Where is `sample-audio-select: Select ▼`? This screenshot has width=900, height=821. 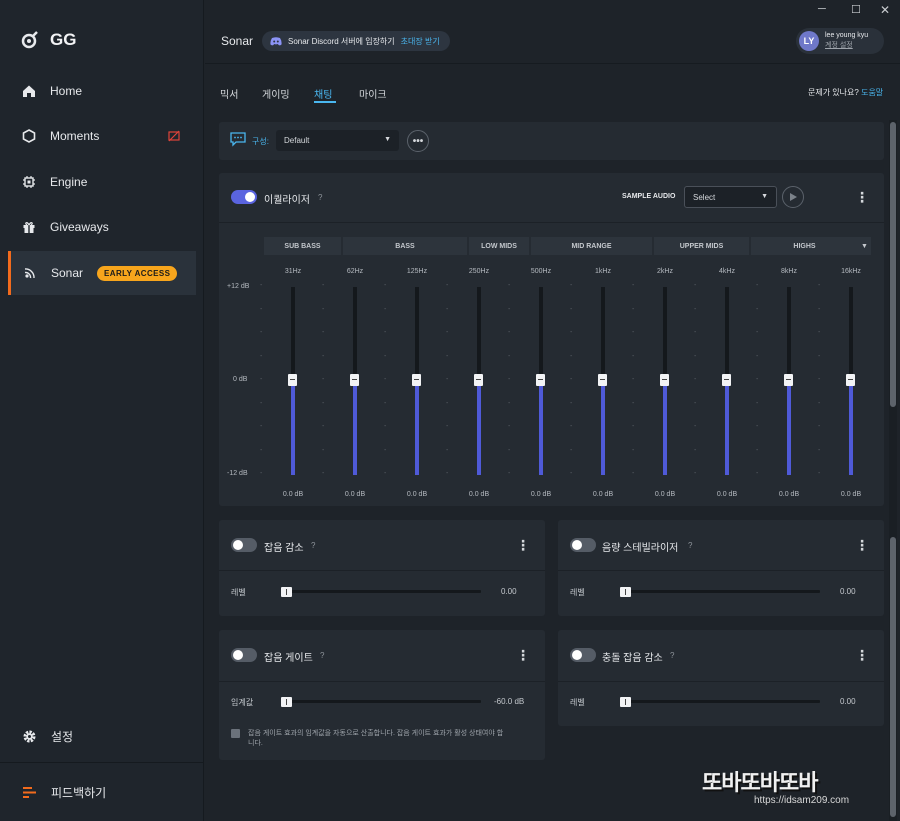
sample-audio-select: Select ▼ is located at coordinates (730, 197).